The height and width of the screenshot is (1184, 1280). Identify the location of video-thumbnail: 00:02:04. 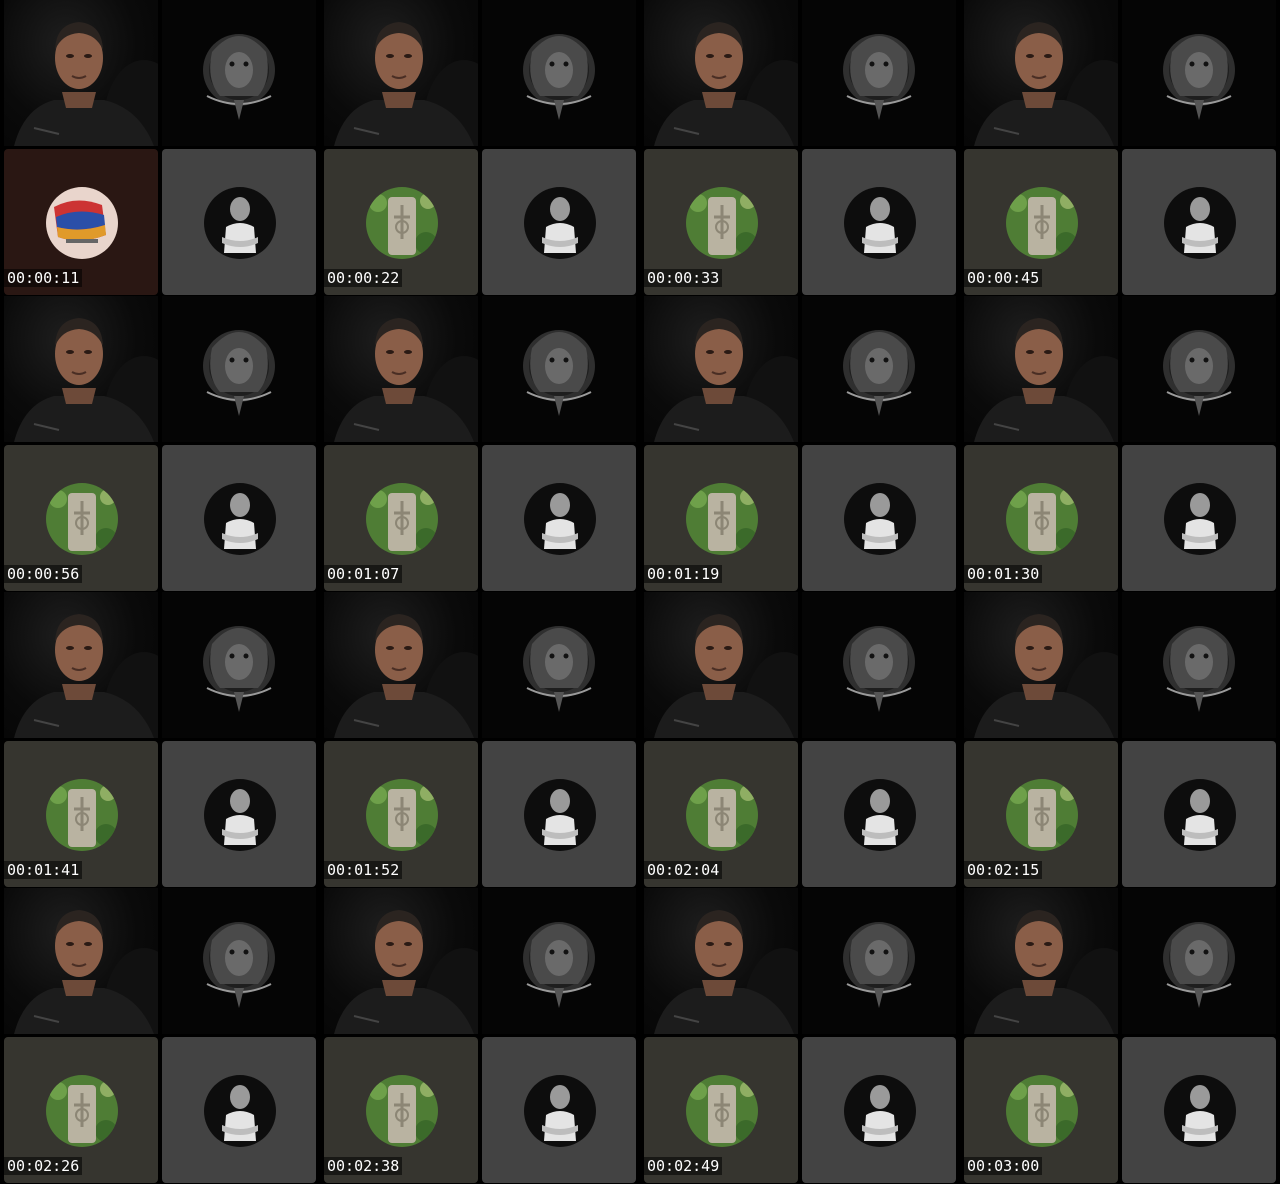
(800, 740).